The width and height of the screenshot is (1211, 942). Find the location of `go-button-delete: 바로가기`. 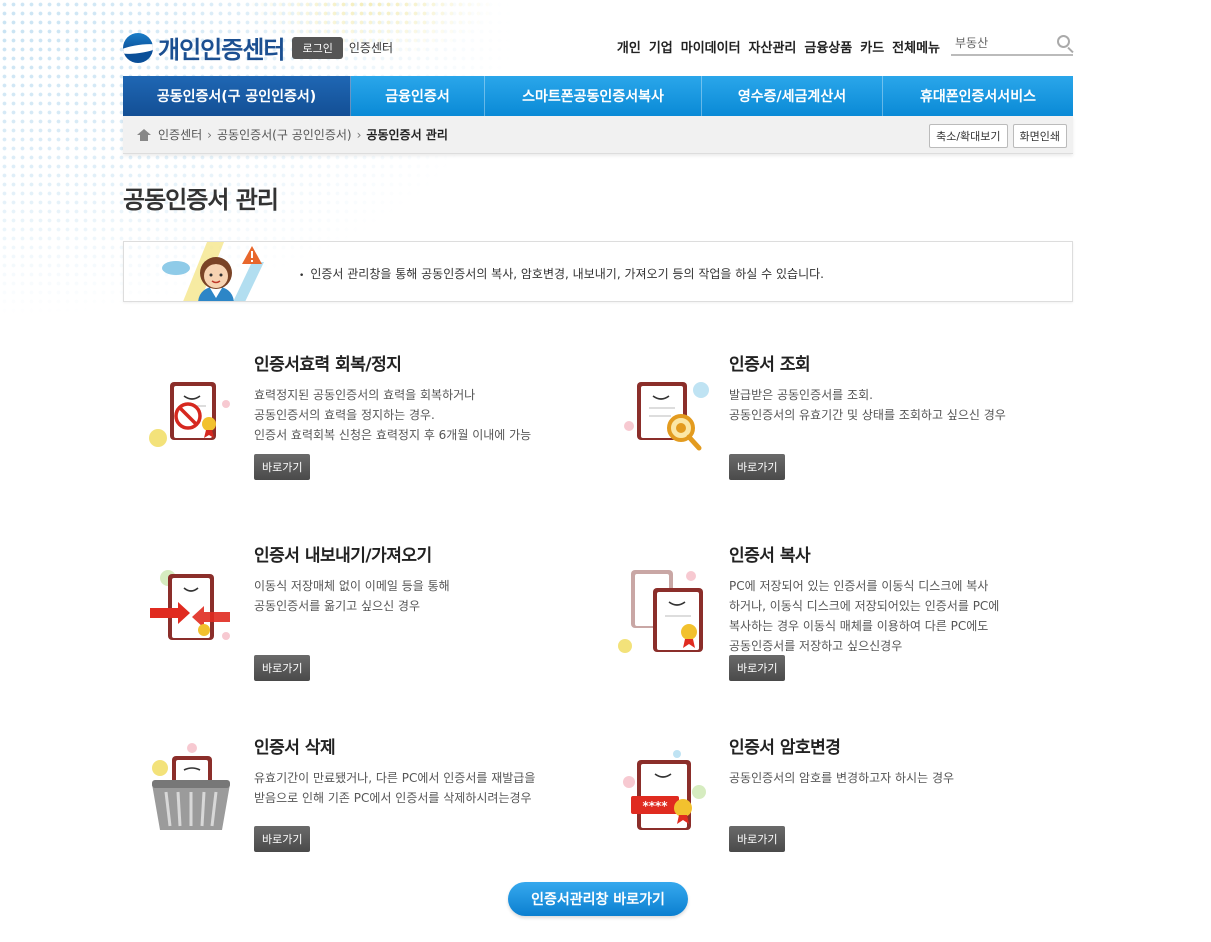

go-button-delete: 바로가기 is located at coordinates (282, 839).